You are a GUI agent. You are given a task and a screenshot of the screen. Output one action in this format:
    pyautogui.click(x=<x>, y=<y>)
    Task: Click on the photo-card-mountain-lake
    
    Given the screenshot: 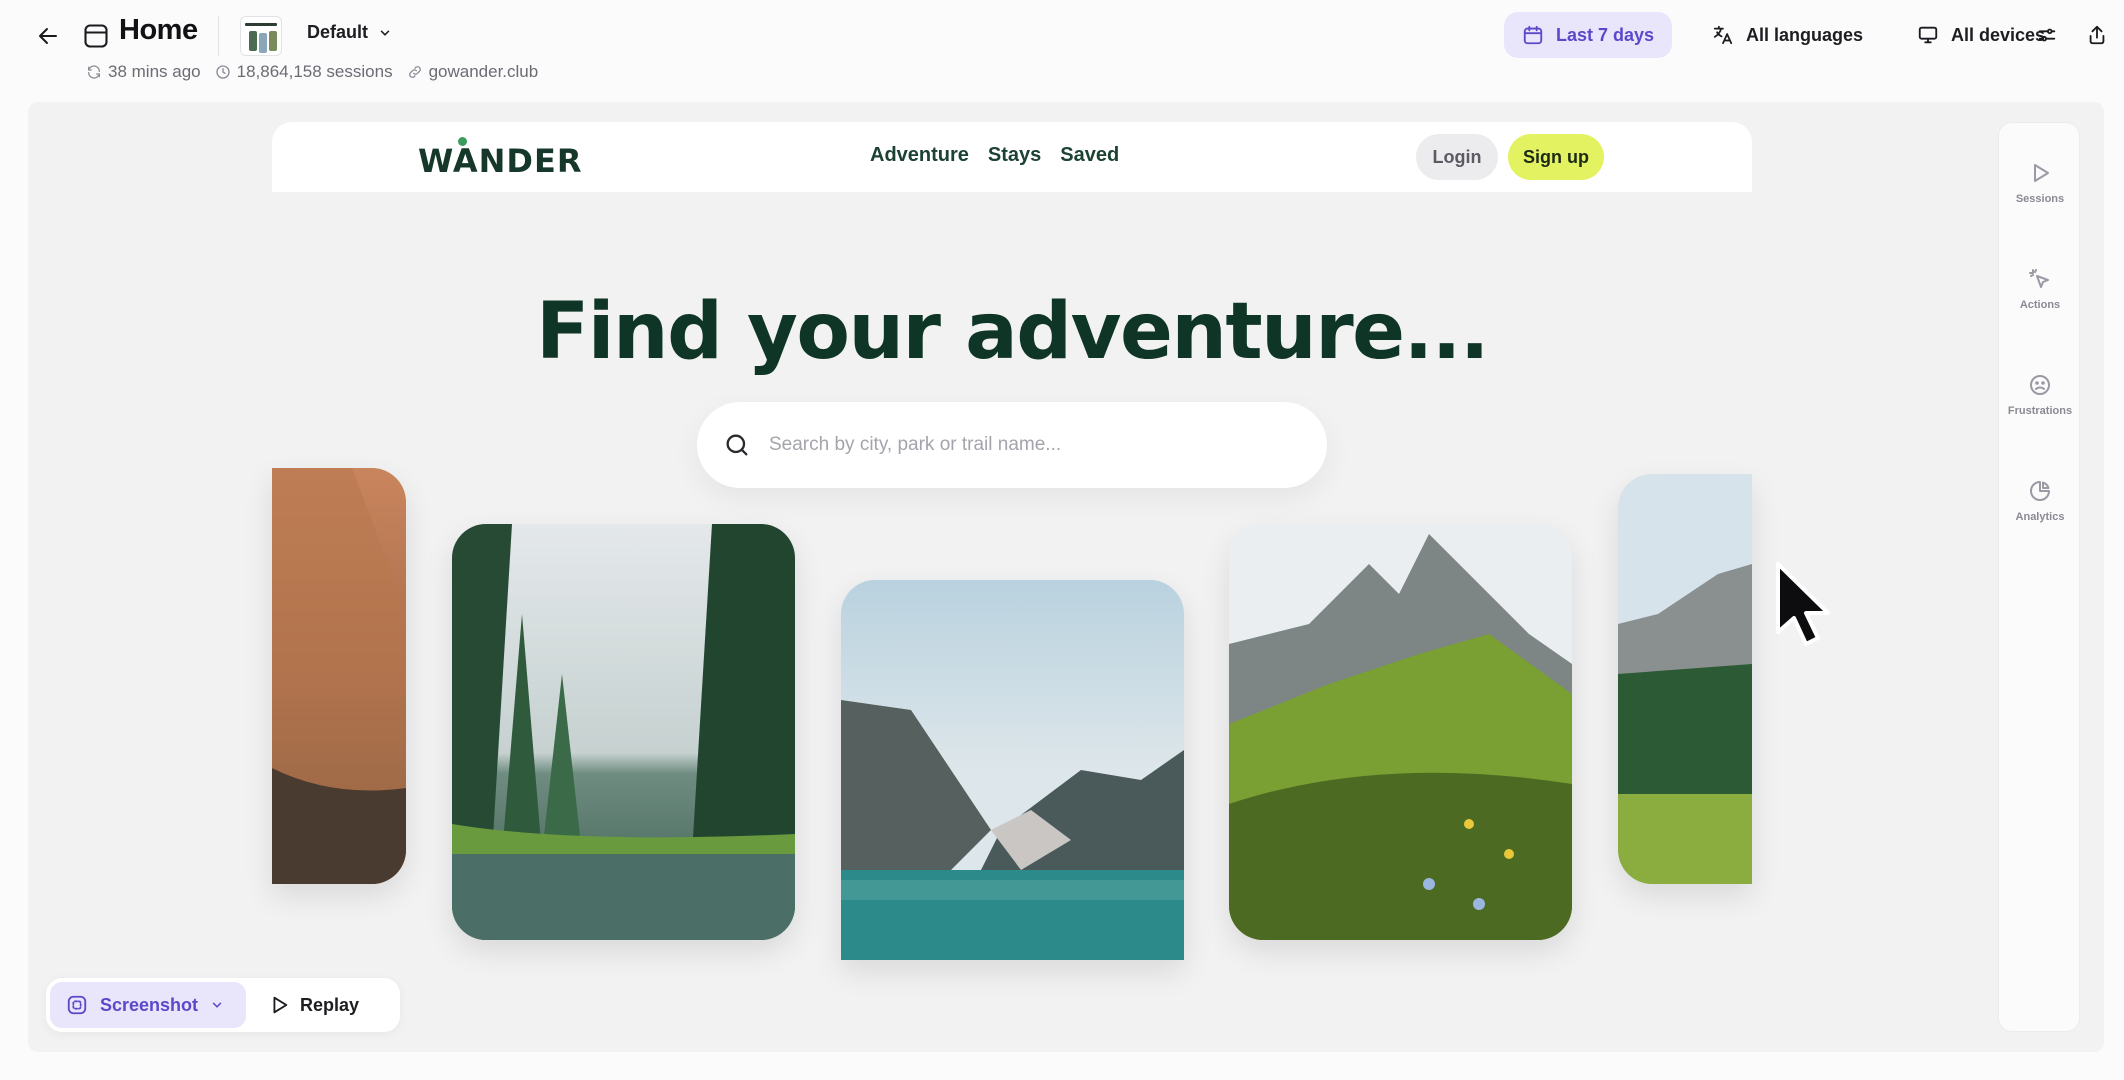 What is the action you would take?
    pyautogui.click(x=1012, y=770)
    